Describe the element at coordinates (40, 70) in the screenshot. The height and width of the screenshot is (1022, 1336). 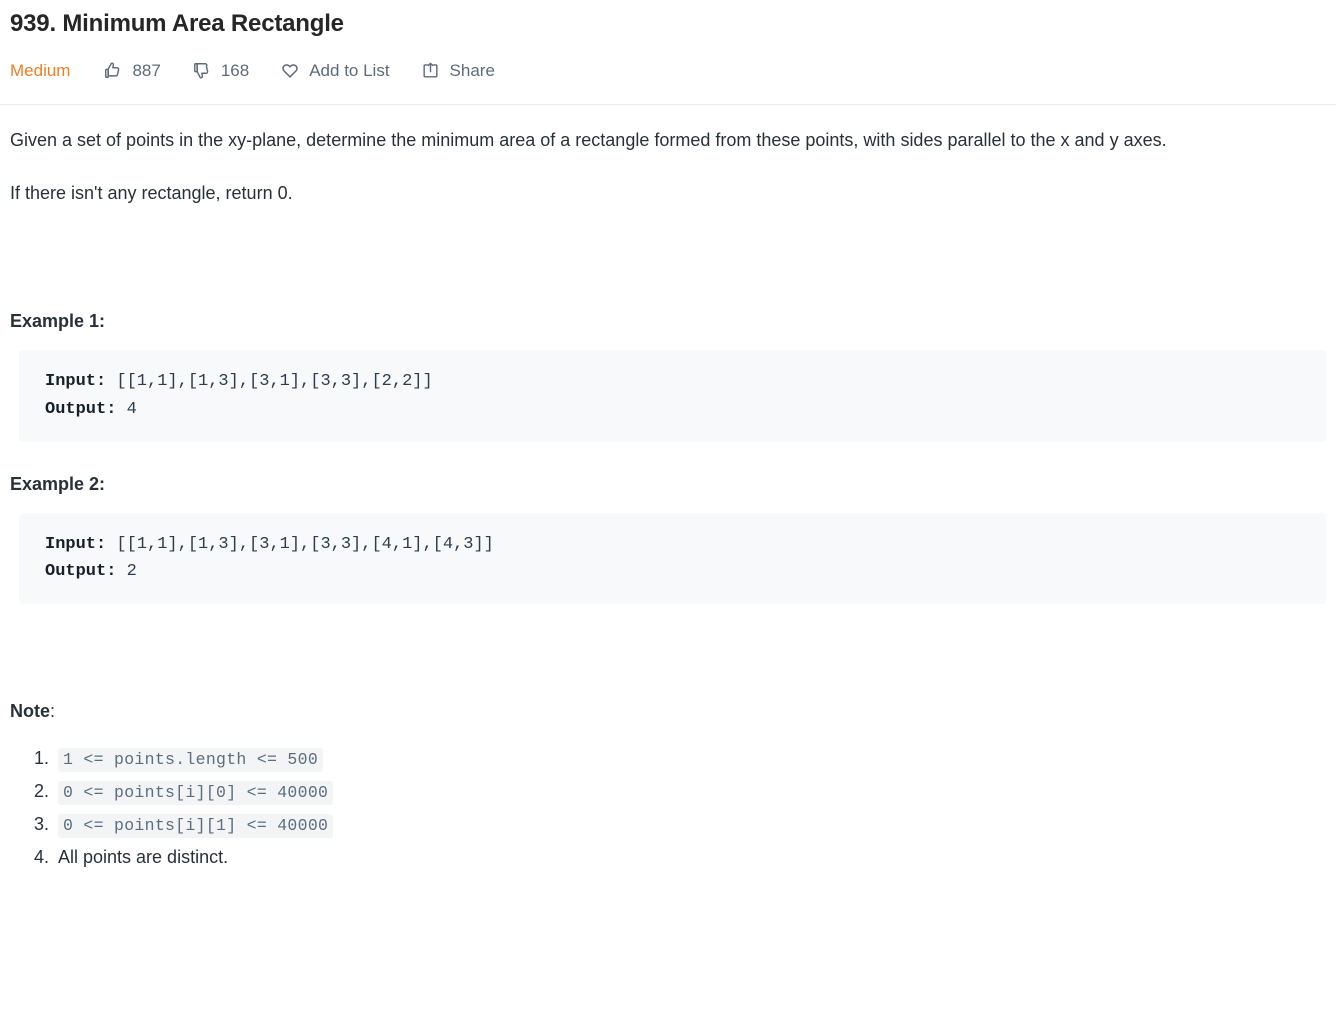
I see `difficulty-badge: Medium` at that location.